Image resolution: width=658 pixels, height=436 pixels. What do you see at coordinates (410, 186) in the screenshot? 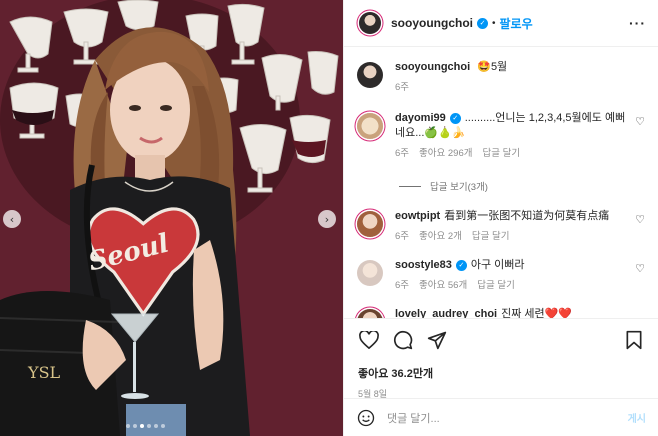
I see `reply-divider-line` at bounding box center [410, 186].